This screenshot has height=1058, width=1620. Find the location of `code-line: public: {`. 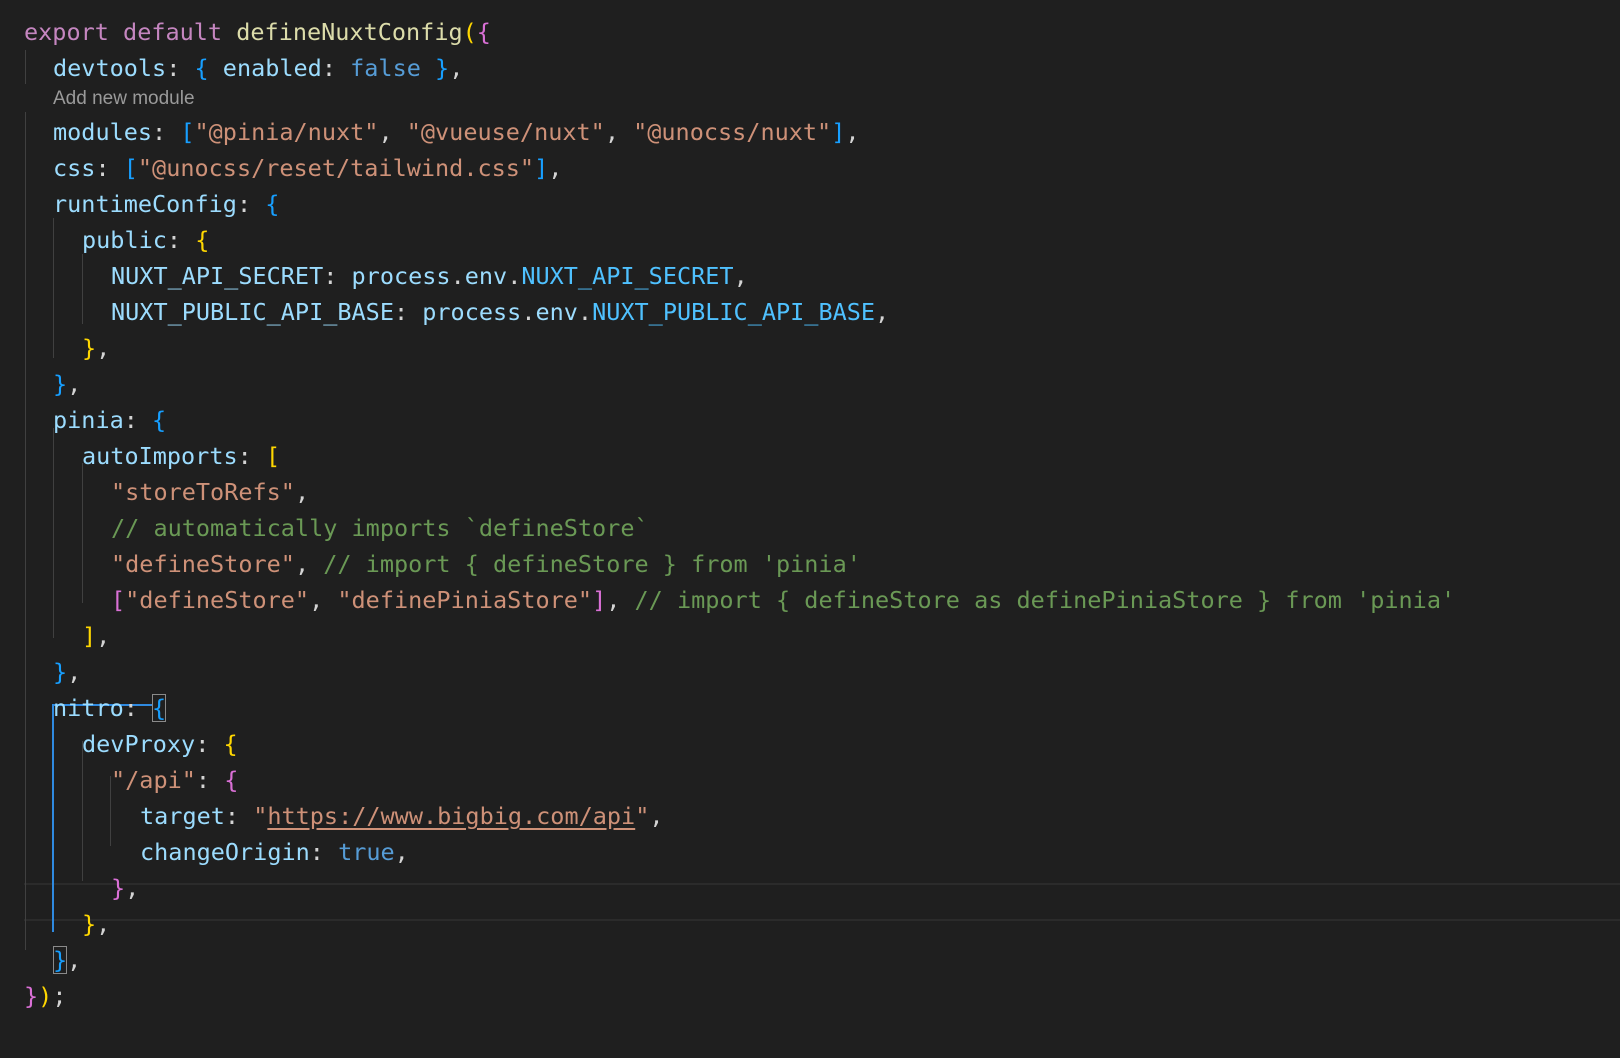

code-line: public: { is located at coordinates (822, 240).